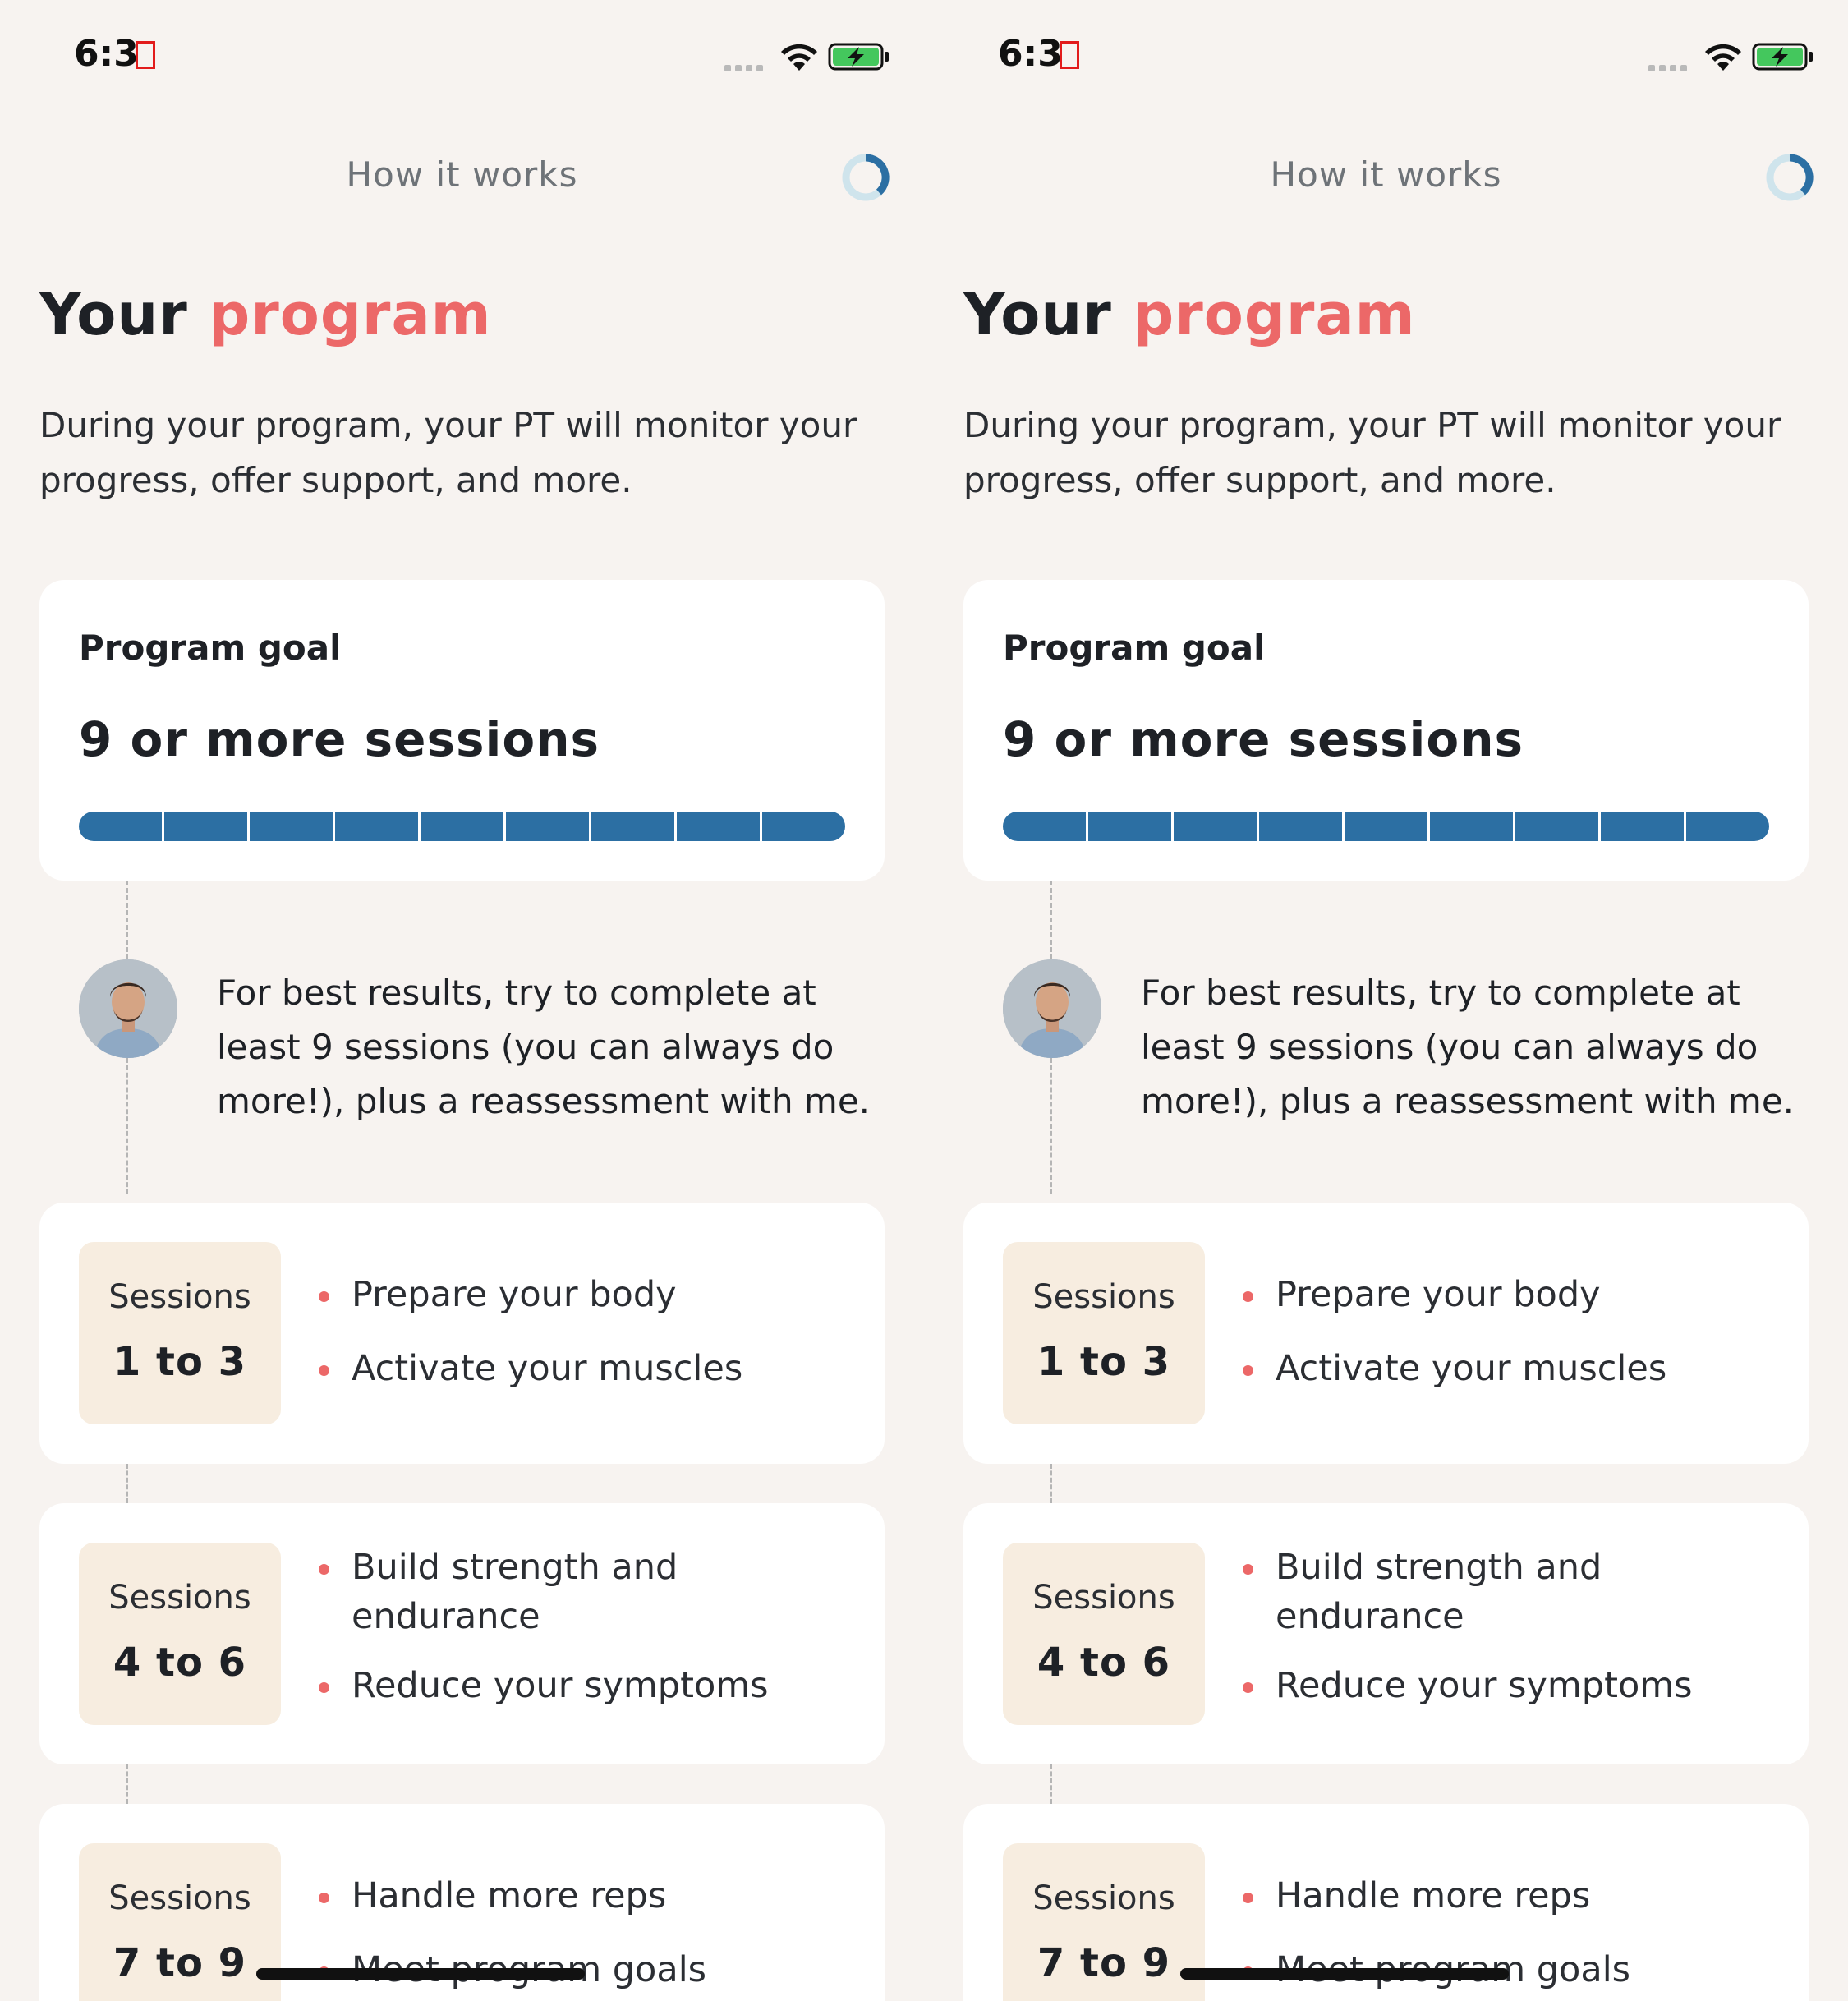 This screenshot has height=2001, width=1848. I want to click on goal-label: Program goal, so click(1134, 648).